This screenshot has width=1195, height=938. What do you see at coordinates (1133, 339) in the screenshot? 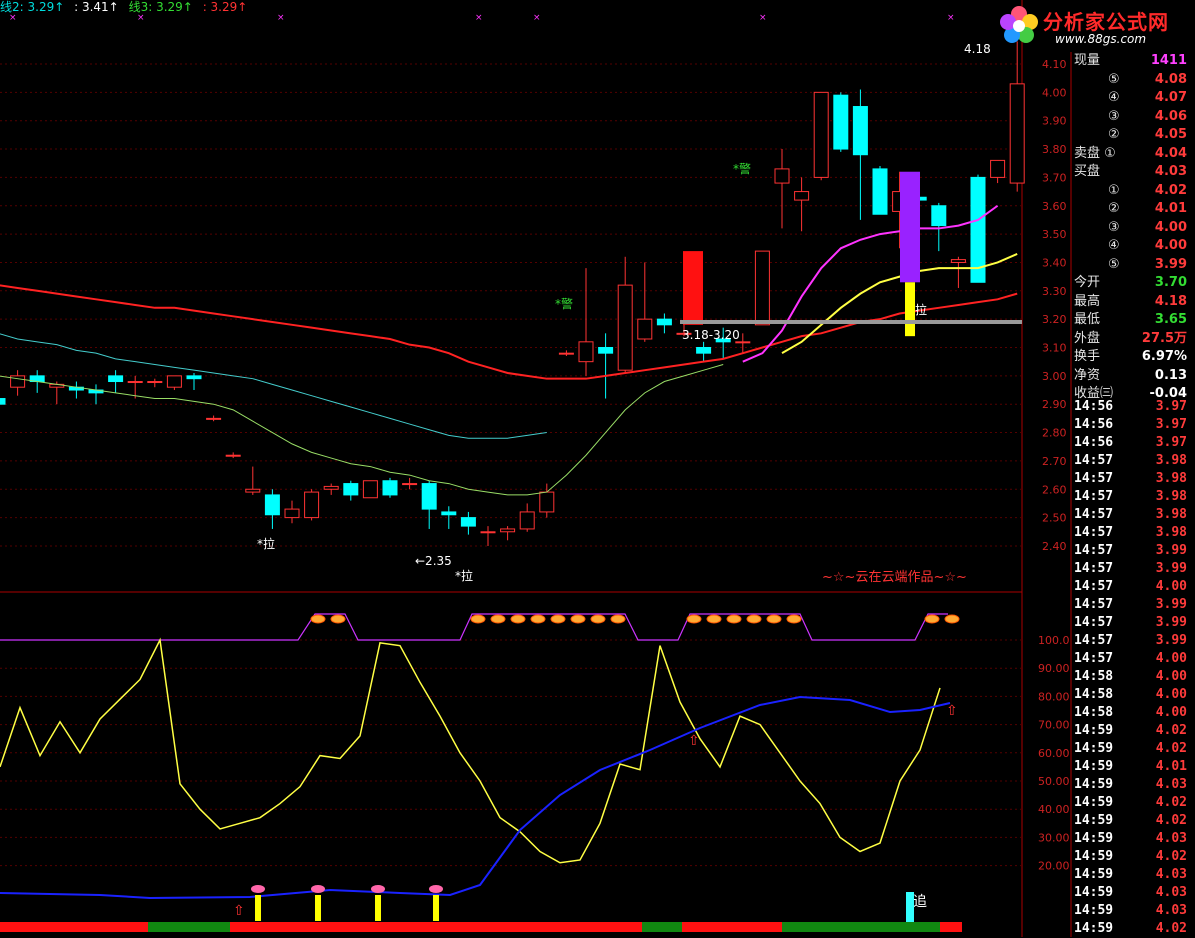
I see `quote-row: 外盘 27.5万` at bounding box center [1133, 339].